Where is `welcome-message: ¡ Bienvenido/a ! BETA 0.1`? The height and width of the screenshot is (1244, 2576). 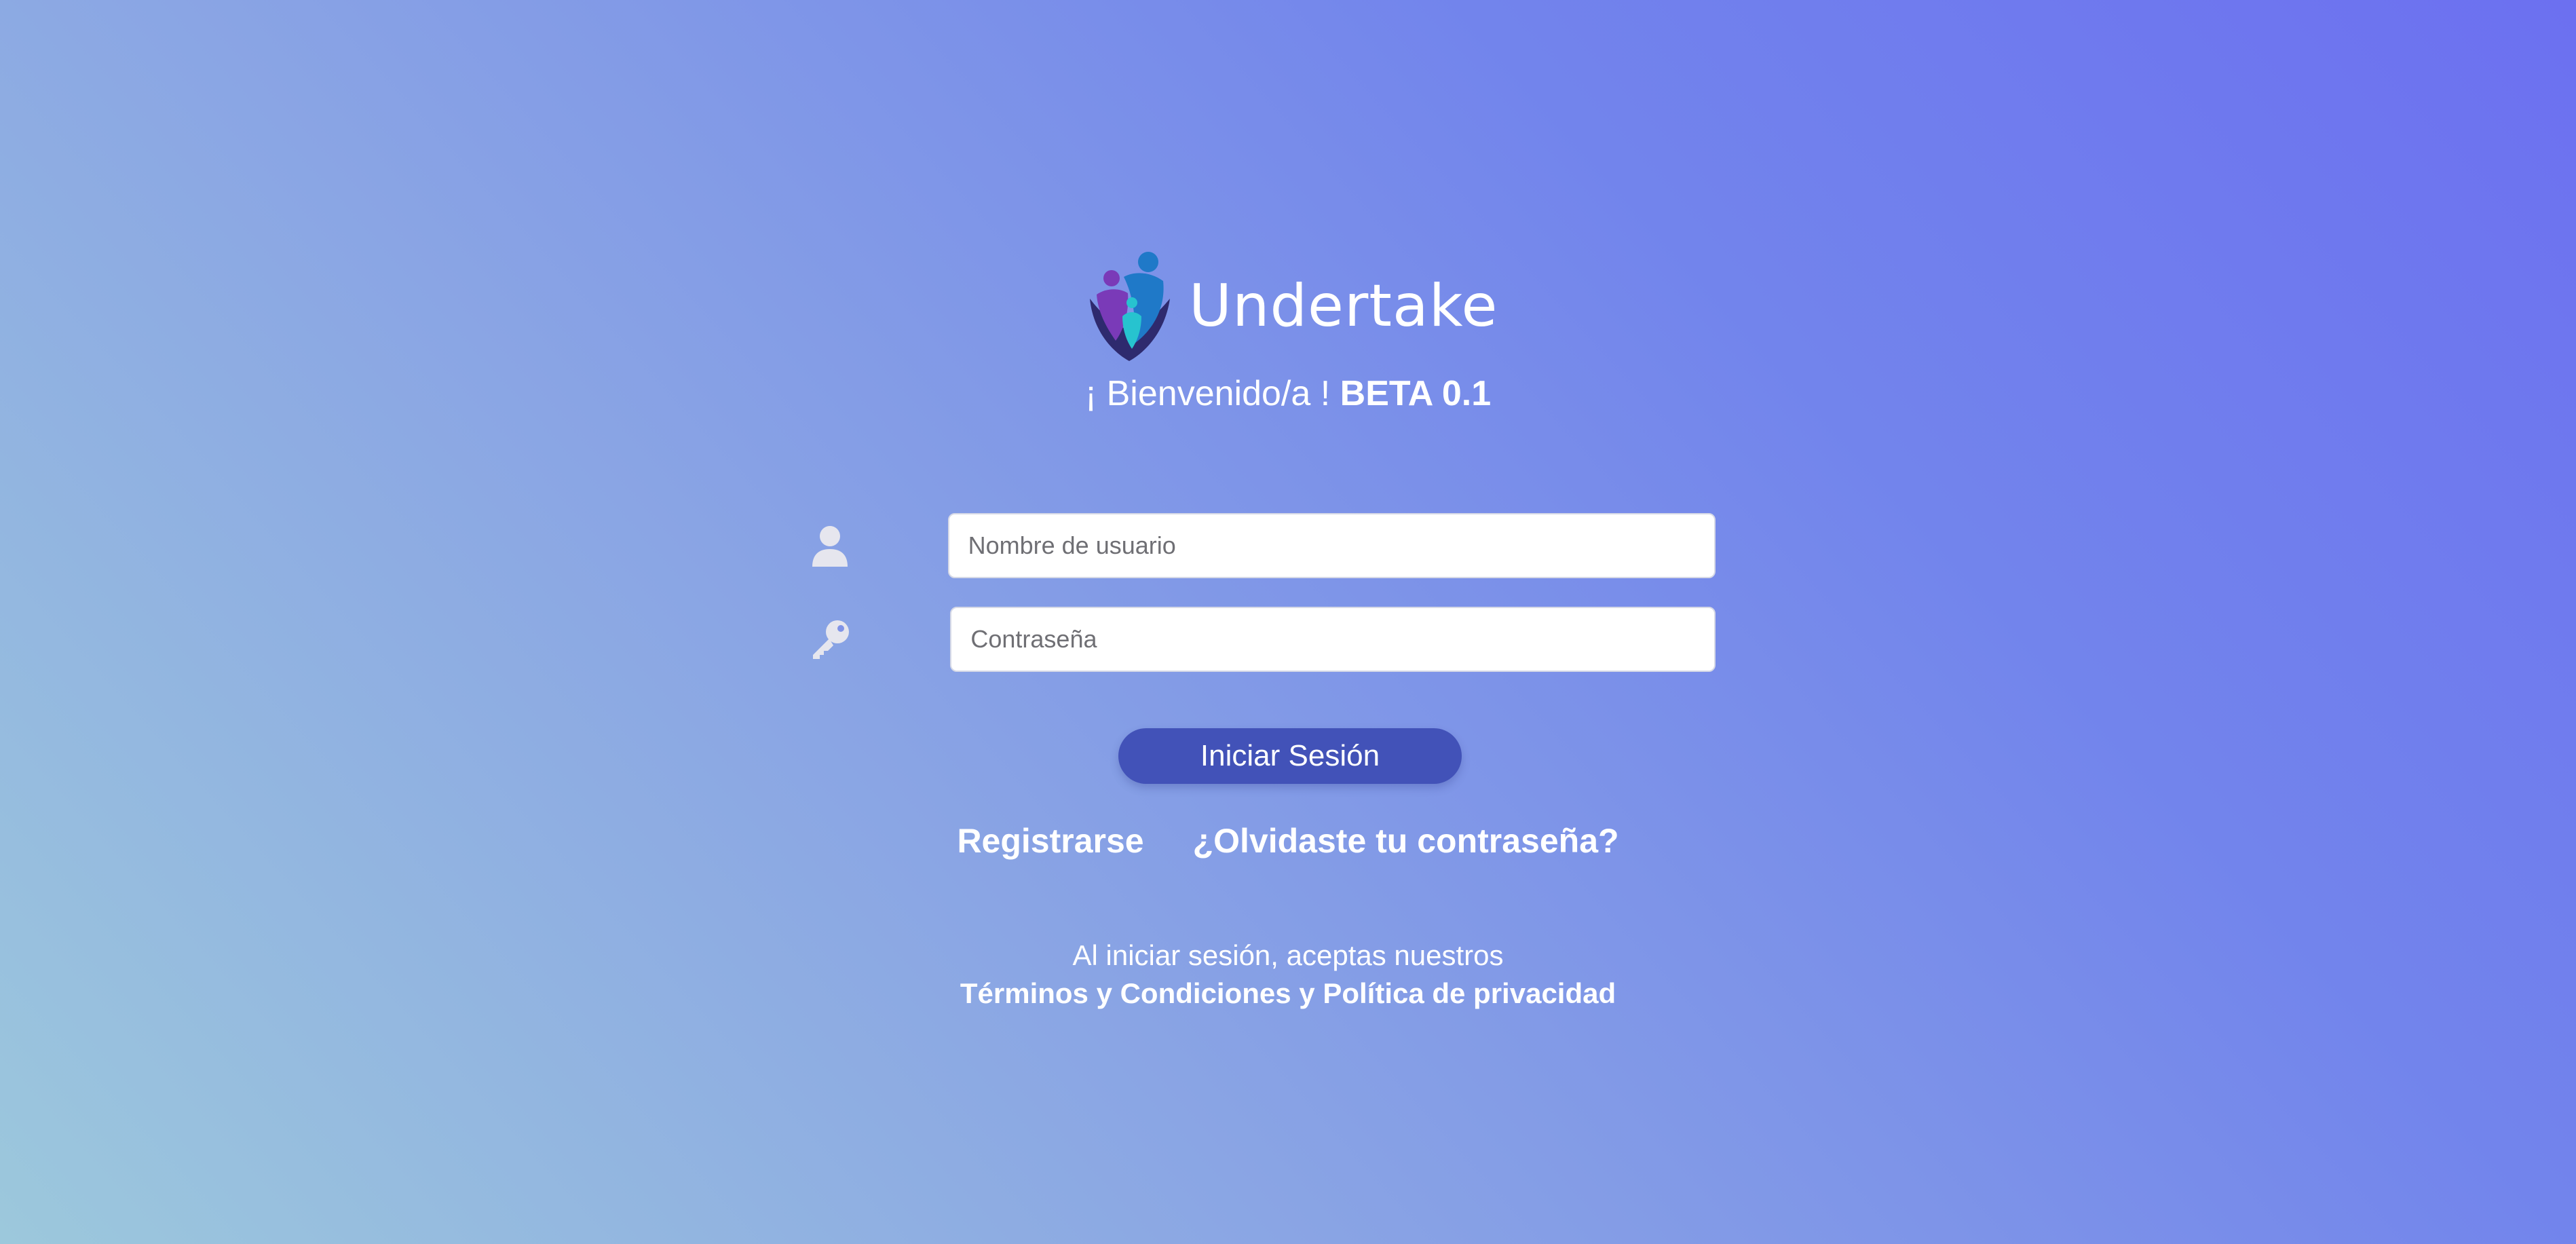 welcome-message: ¡ Bienvenido/a ! BETA 0.1 is located at coordinates (1288, 393).